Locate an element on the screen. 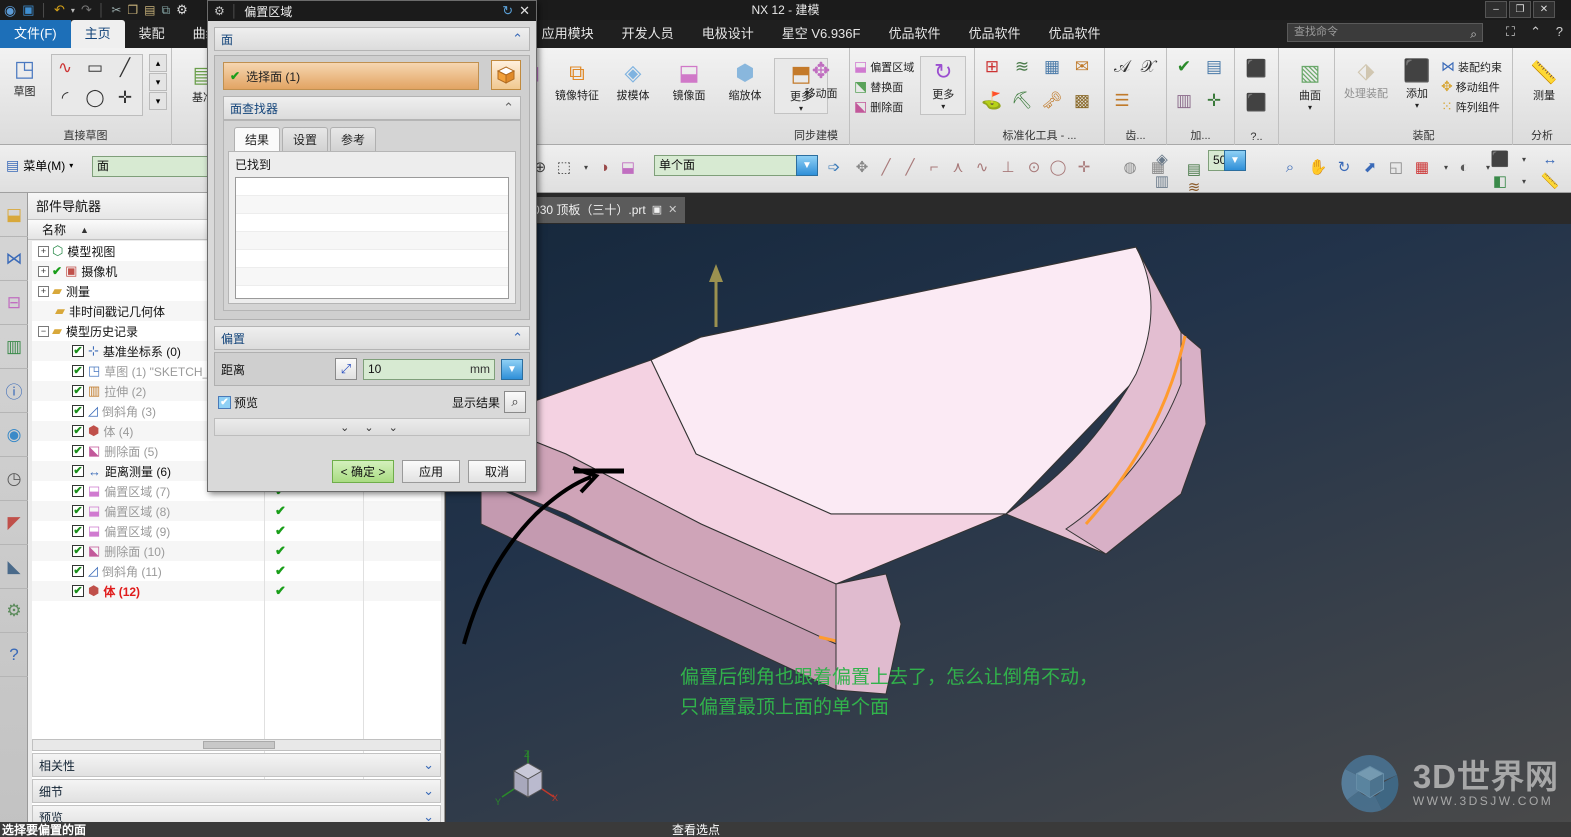 The image size is (1571, 837). search-input: 查找命令 ⌕ is located at coordinates (1385, 32).